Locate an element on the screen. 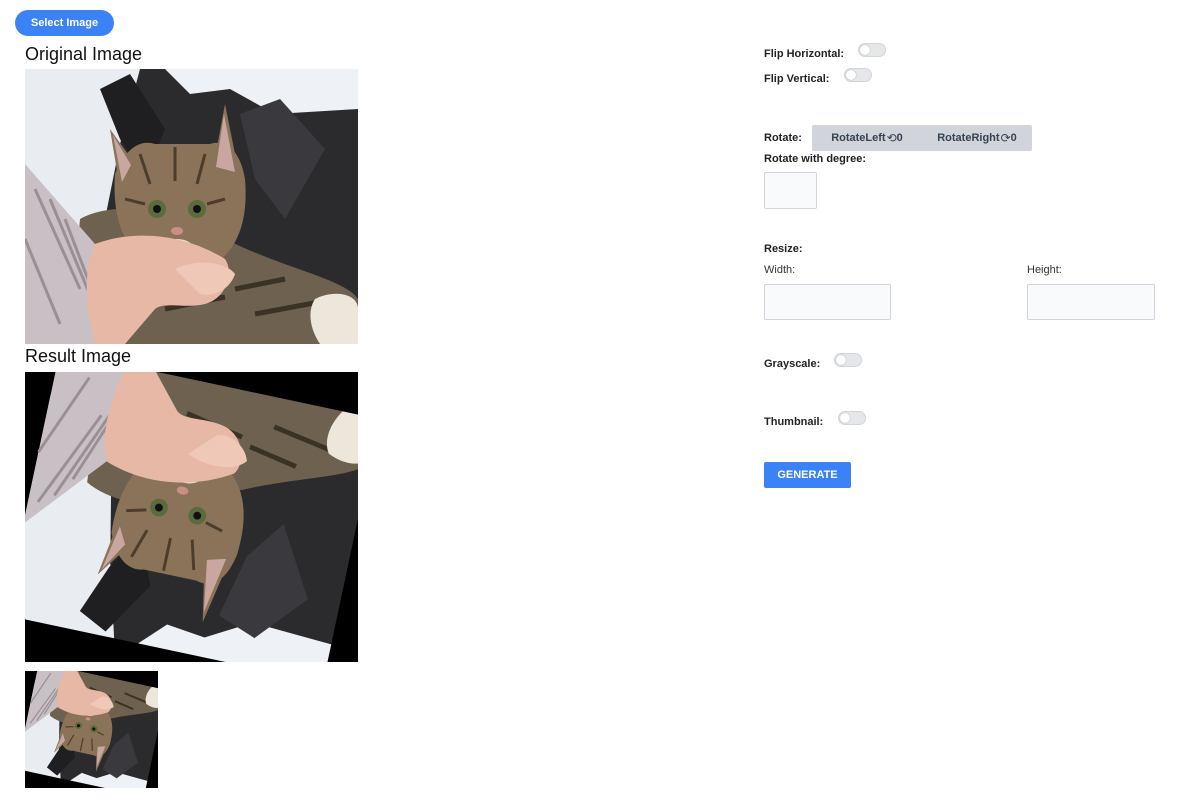  flip-vertical-toggle is located at coordinates (858, 75).